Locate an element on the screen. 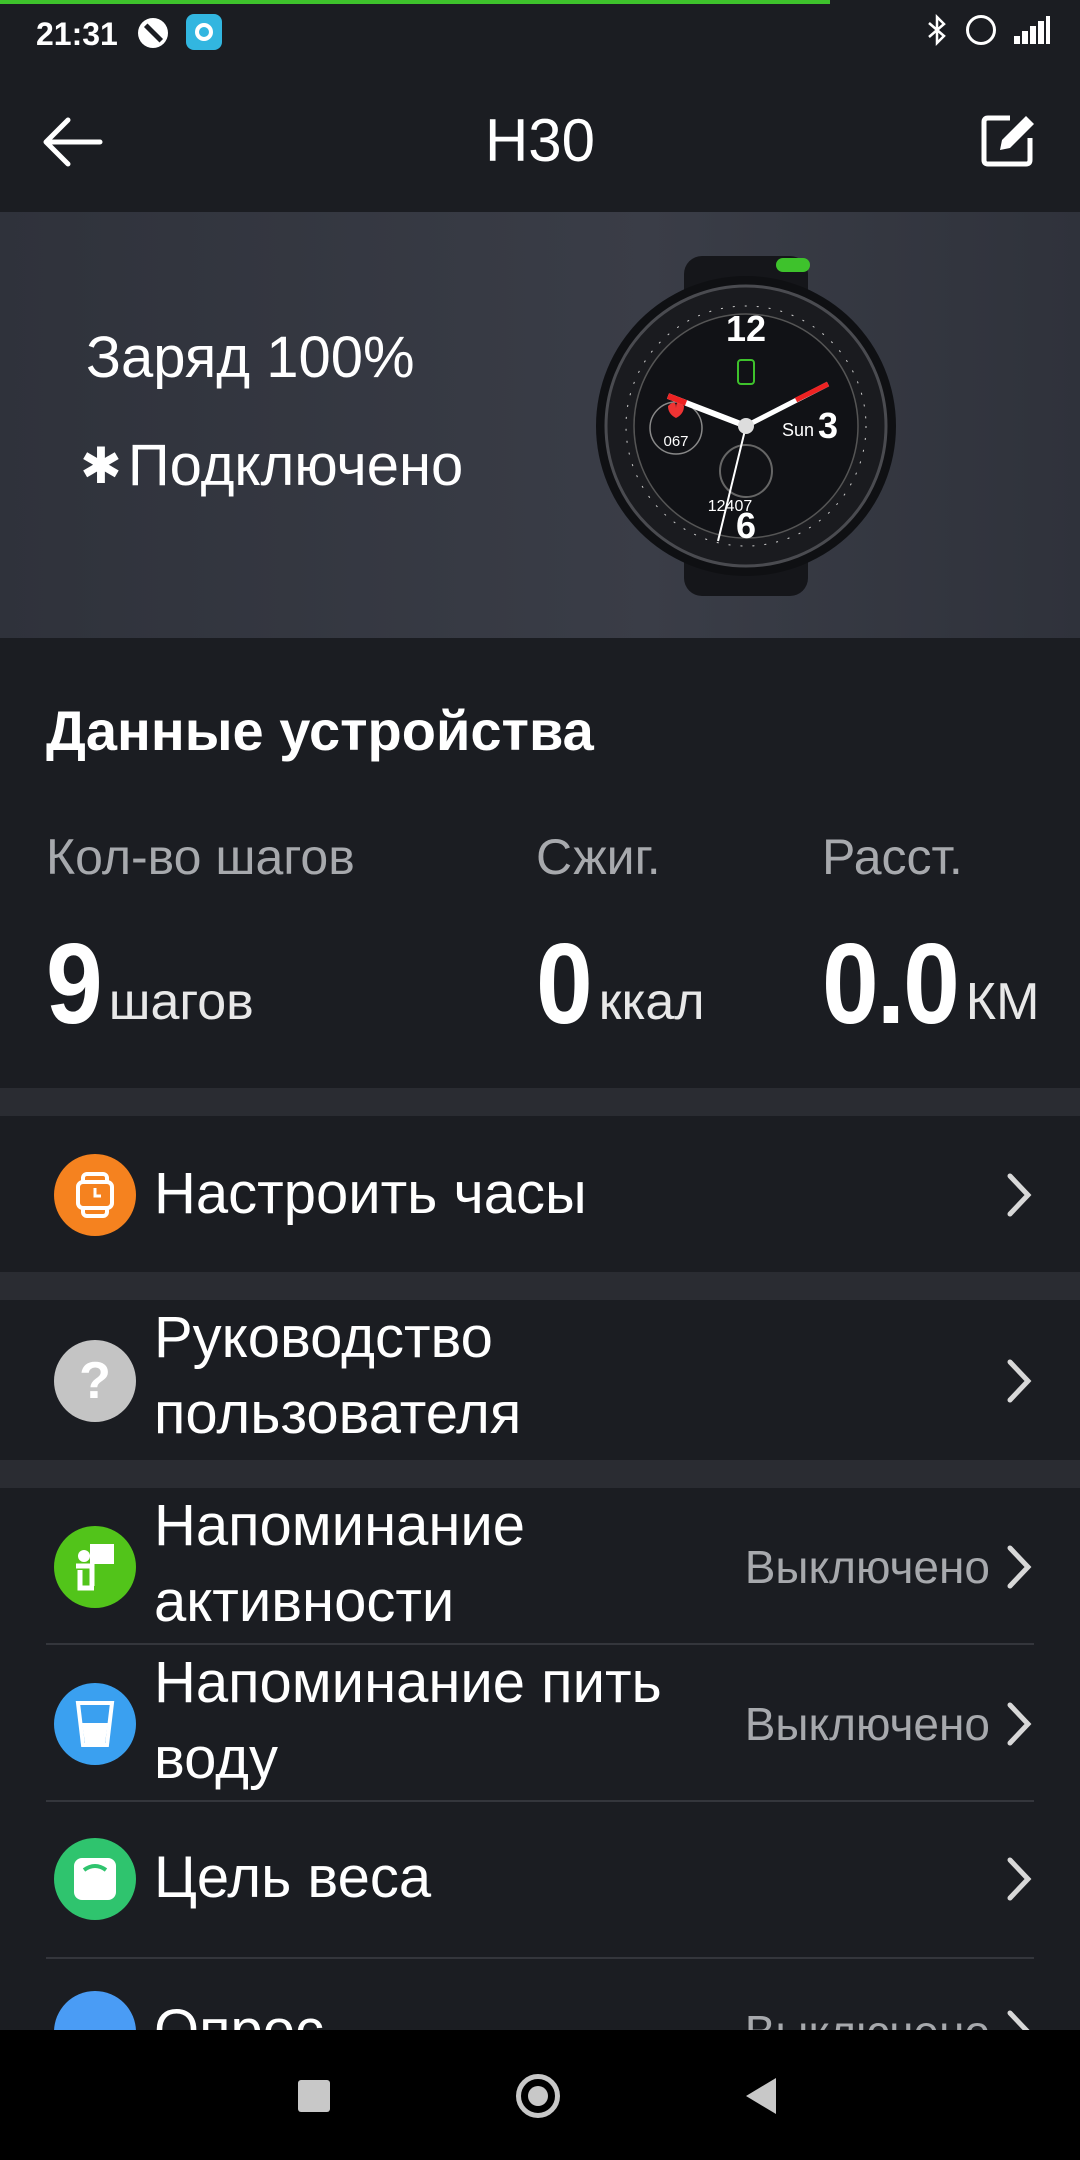  connection-status: ✱ Подключено is located at coordinates (271, 465).